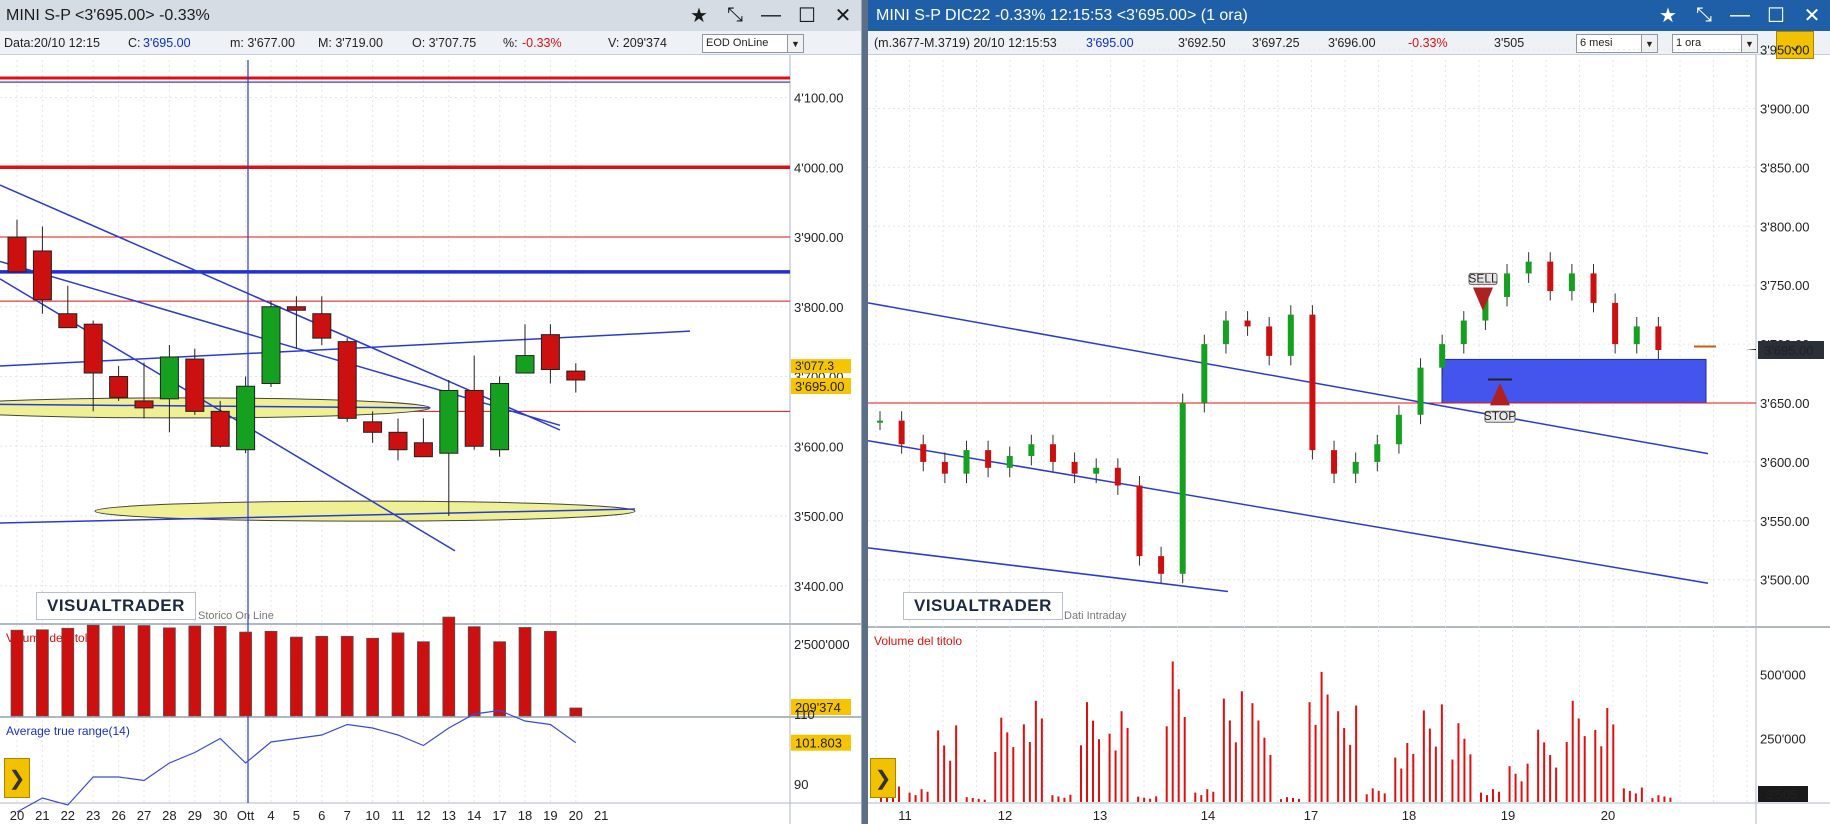 Image resolution: width=1830 pixels, height=824 pixels. Describe the element at coordinates (818, 307) in the screenshot. I see `price-tick-label: 3'800.00` at that location.